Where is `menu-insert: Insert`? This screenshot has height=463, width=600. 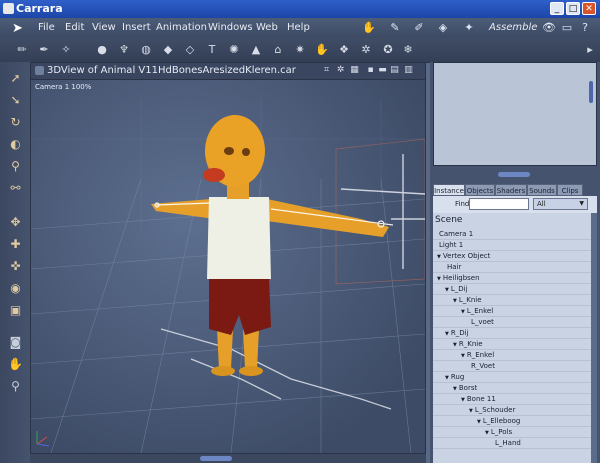 menu-insert: Insert is located at coordinates (136, 27).